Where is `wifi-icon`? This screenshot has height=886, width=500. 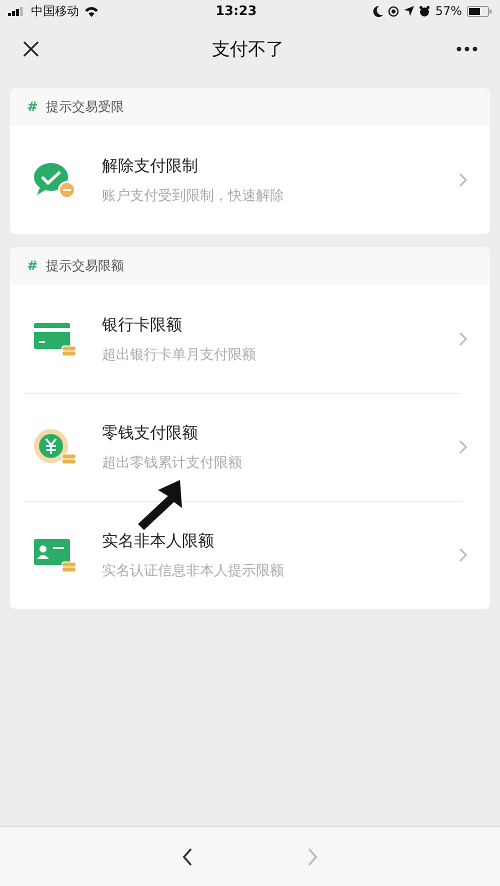
wifi-icon is located at coordinates (91, 11).